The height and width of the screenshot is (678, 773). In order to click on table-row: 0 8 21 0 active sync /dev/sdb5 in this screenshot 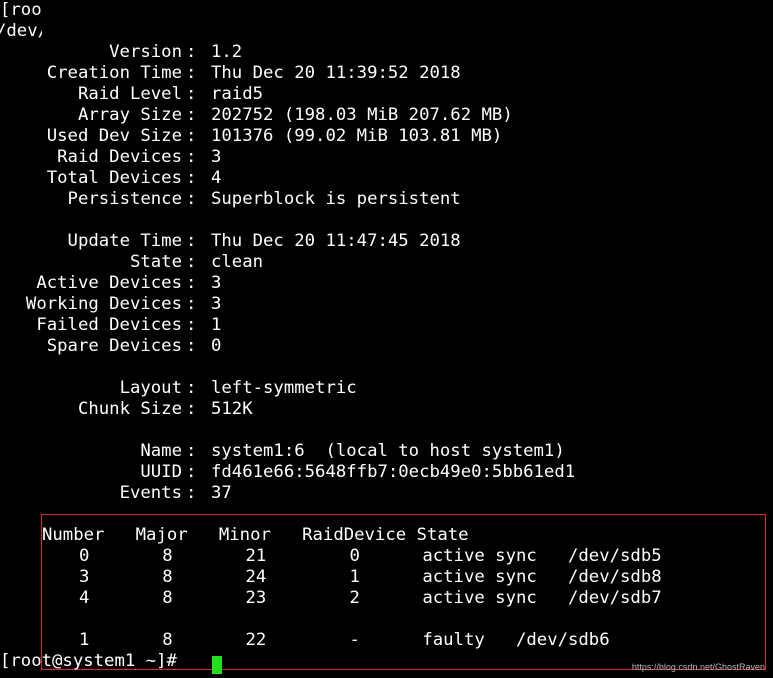, I will do `click(386, 556)`.